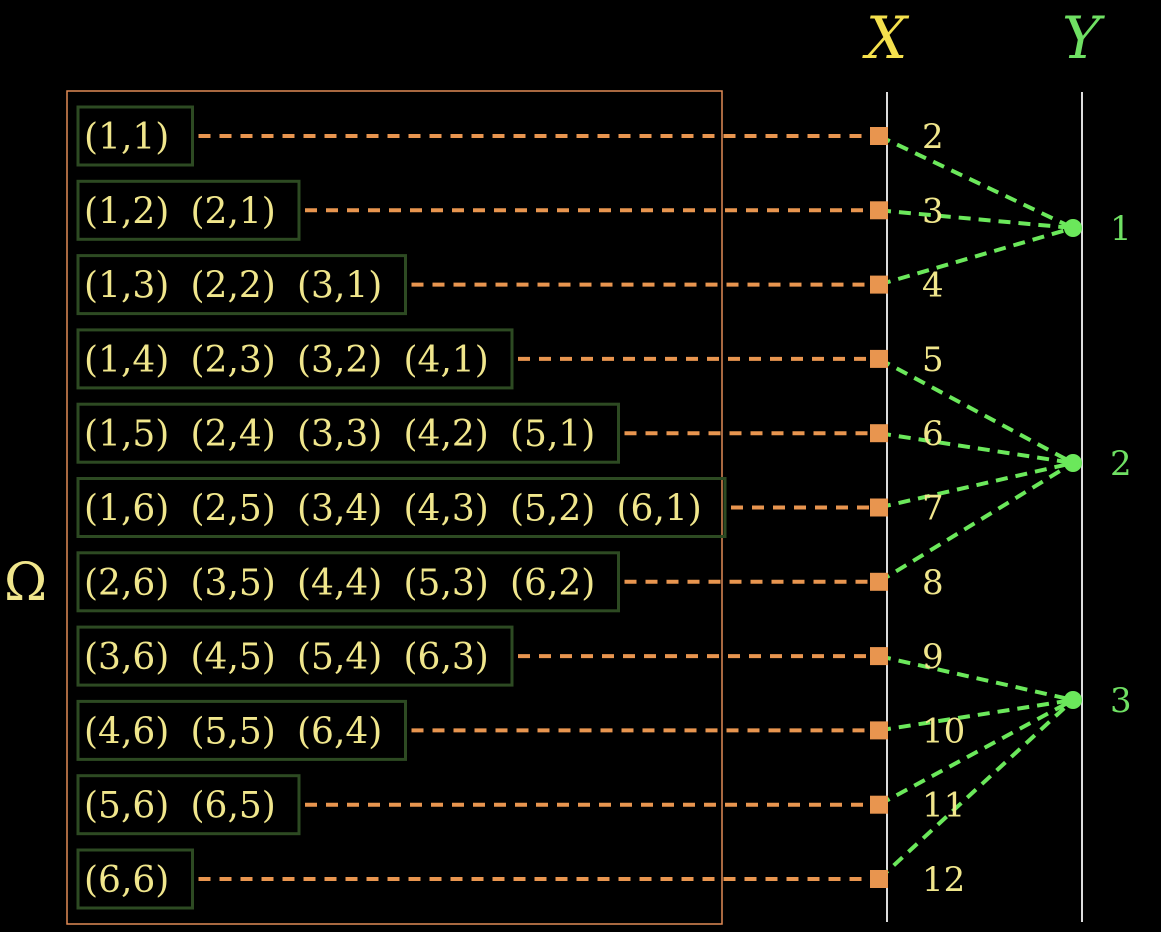 The width and height of the screenshot is (1161, 932). What do you see at coordinates (1083, 38) in the screenshot?
I see `y-axis-label: Y` at bounding box center [1083, 38].